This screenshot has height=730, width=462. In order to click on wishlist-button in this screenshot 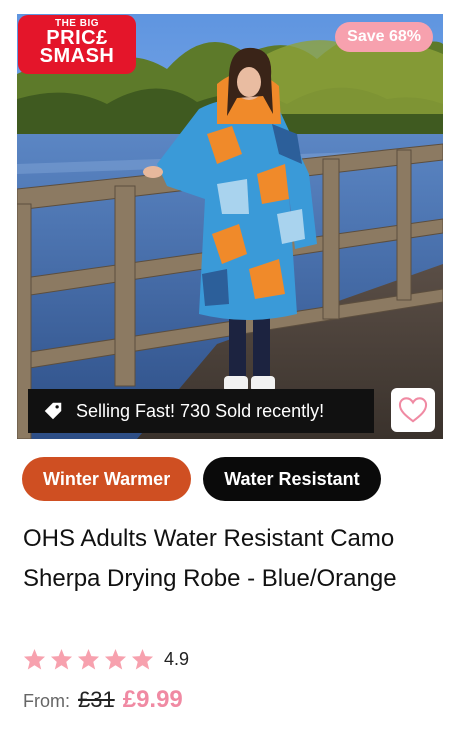, I will do `click(413, 410)`.